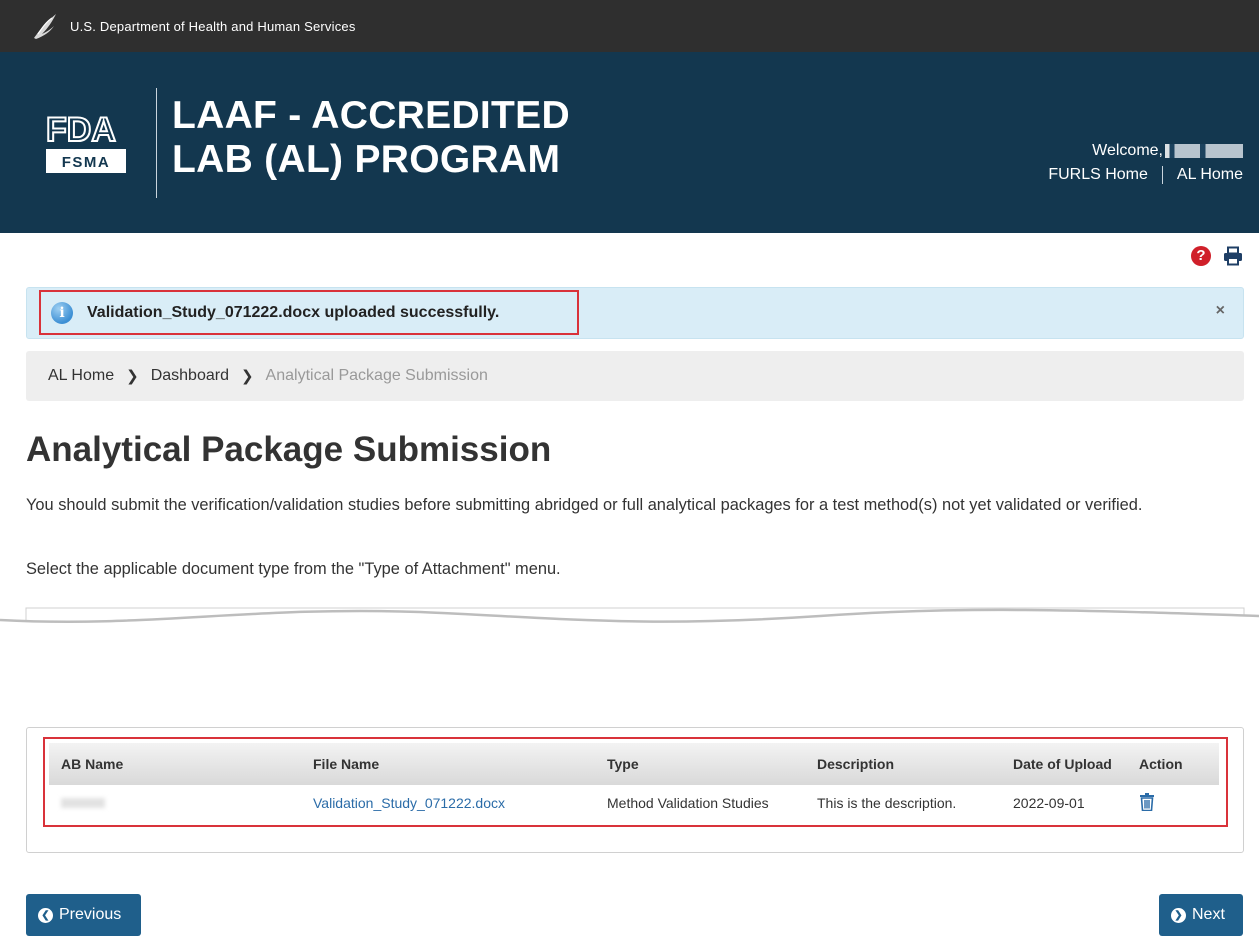 This screenshot has height=951, width=1259. I want to click on info-icon: i, so click(62, 312).